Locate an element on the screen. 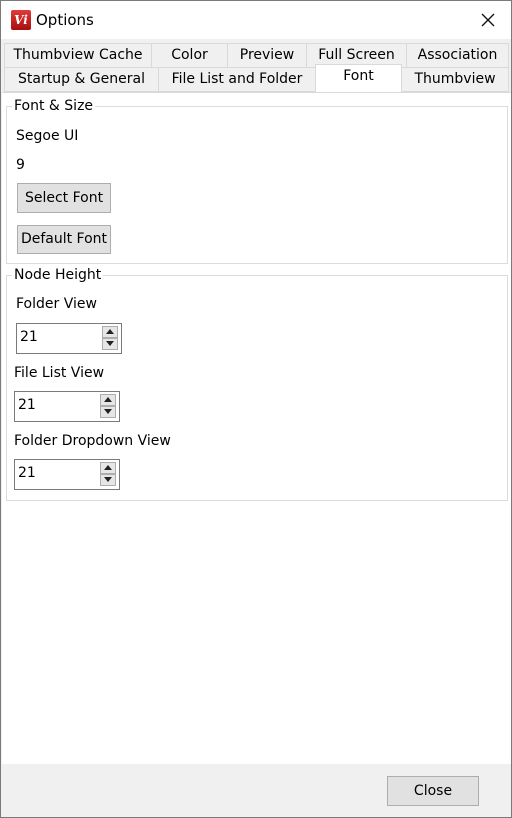  window-close-button is located at coordinates (488, 20).